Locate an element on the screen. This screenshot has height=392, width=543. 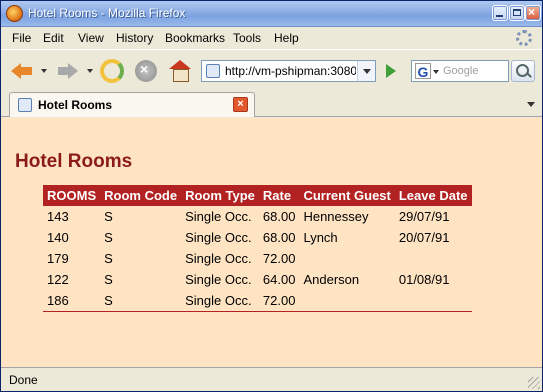
tab-favicon-icon is located at coordinates (25, 105).